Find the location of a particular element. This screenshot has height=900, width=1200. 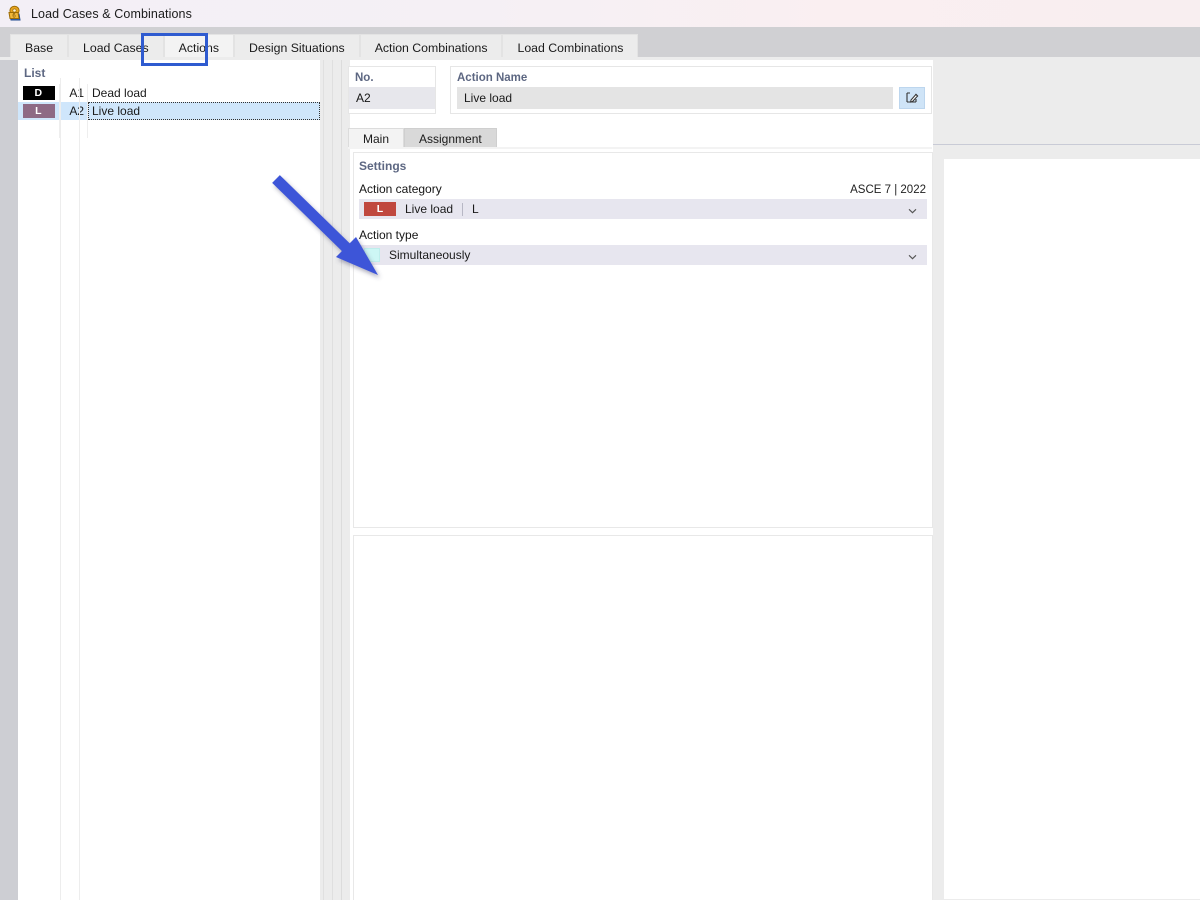

action-type-dropdown: Simultaneously is located at coordinates (643, 255).